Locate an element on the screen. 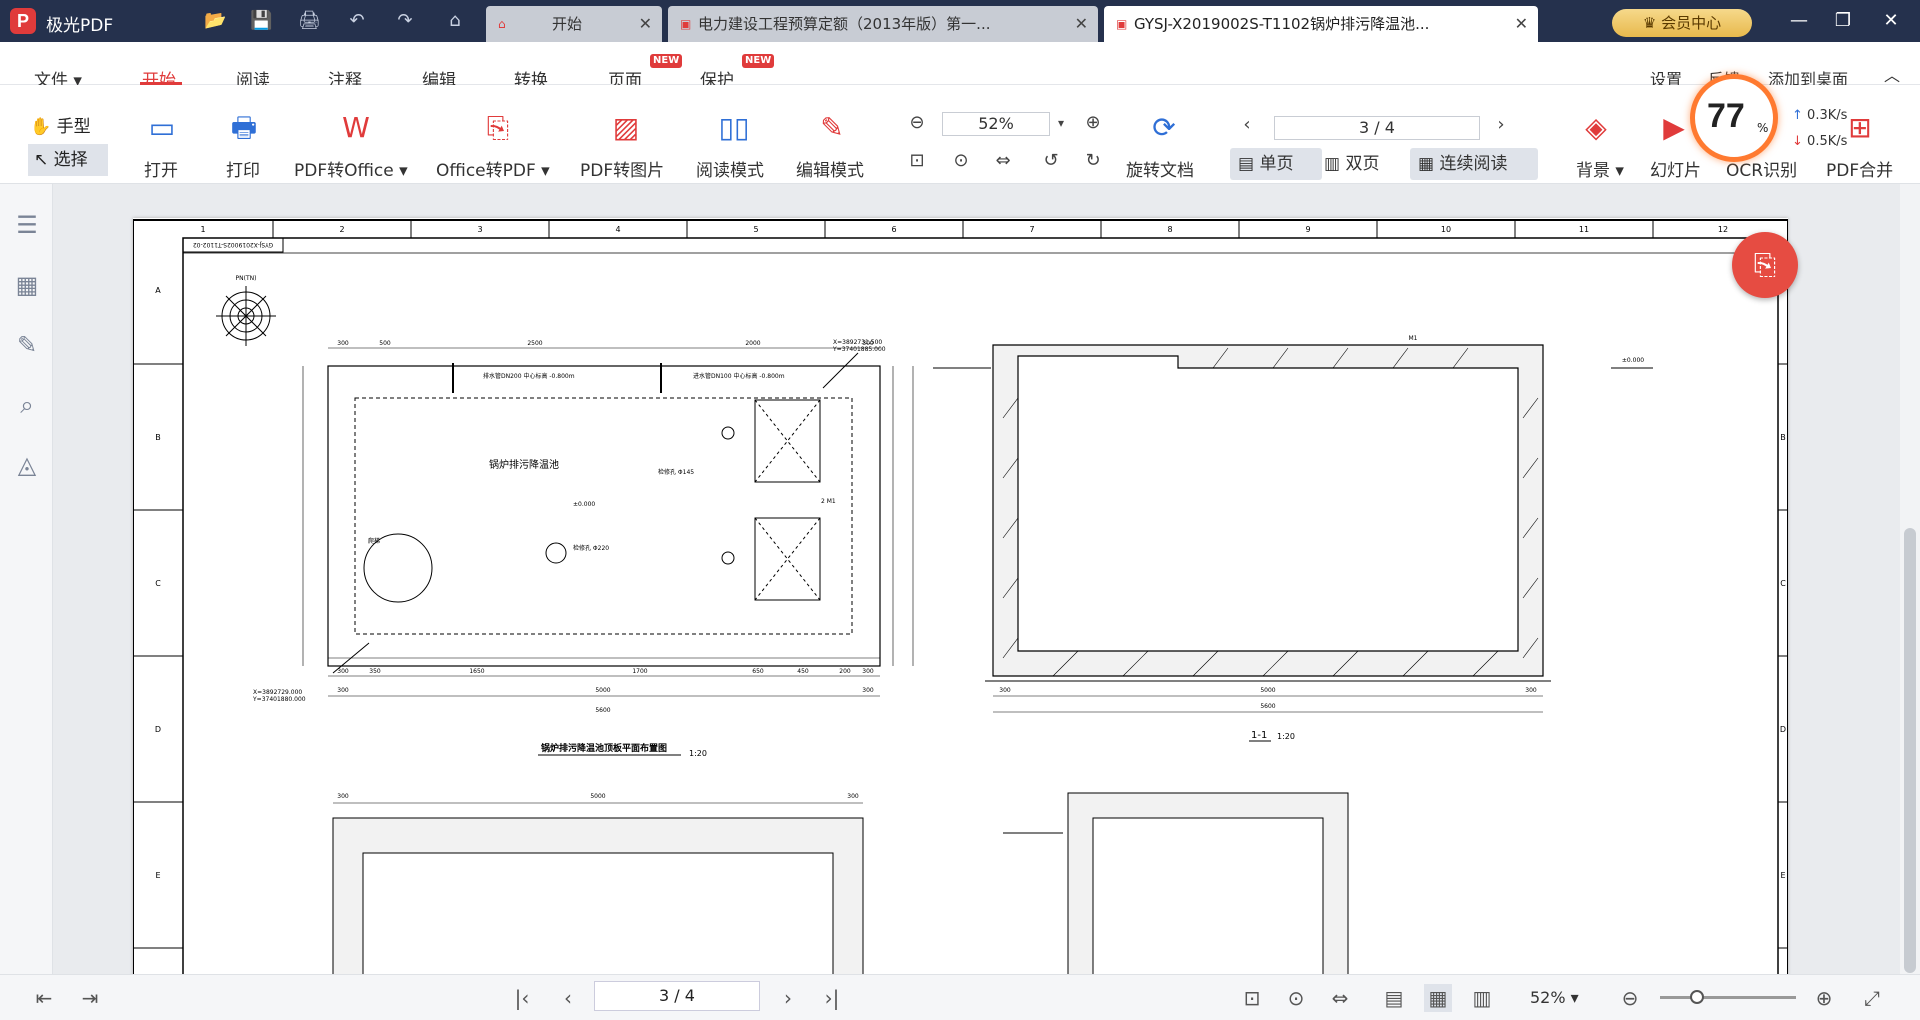  ladder-detail is located at coordinates (380, 569).